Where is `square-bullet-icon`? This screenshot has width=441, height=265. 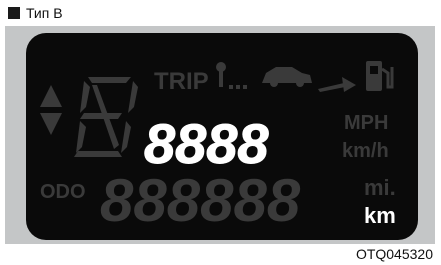
square-bullet-icon is located at coordinates (14, 13).